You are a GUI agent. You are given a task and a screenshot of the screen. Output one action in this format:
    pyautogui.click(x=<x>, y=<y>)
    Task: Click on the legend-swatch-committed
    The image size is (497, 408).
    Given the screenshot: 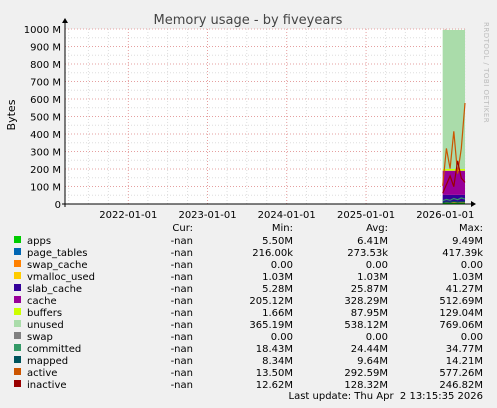 What is the action you would take?
    pyautogui.click(x=17, y=347)
    